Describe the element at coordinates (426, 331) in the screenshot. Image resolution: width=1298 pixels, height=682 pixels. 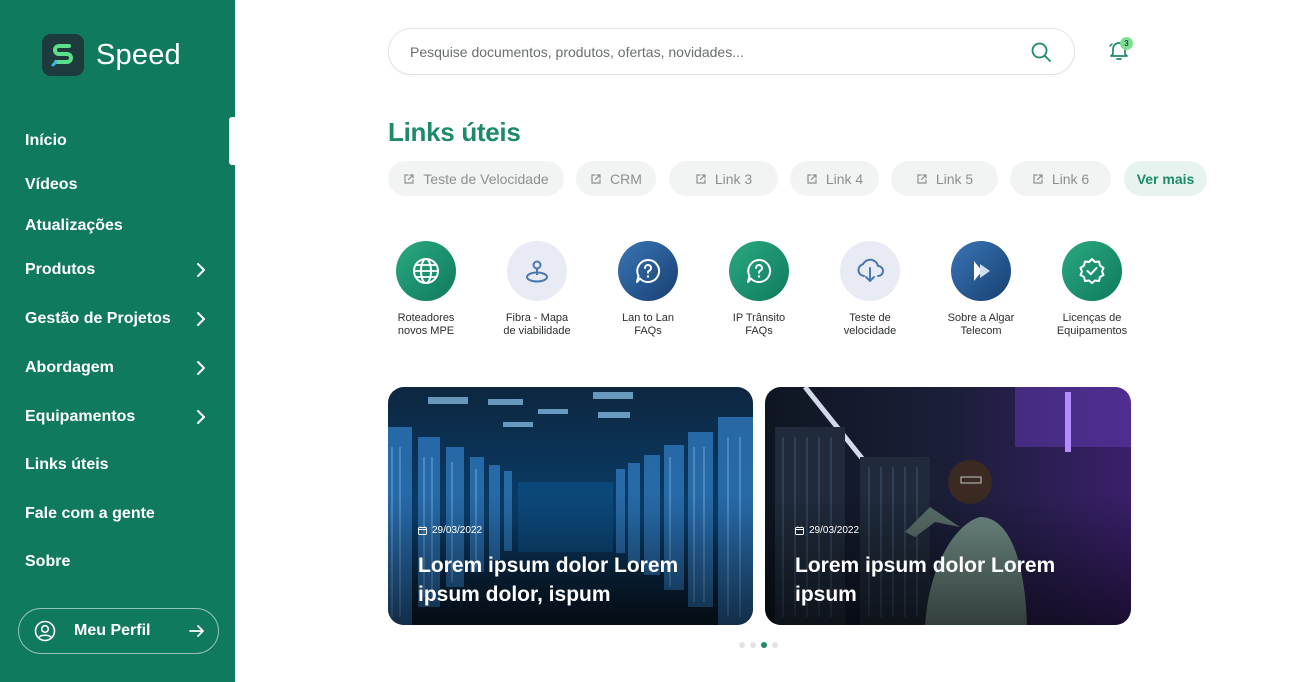
I see `quick-access-label-line: novos MPE` at that location.